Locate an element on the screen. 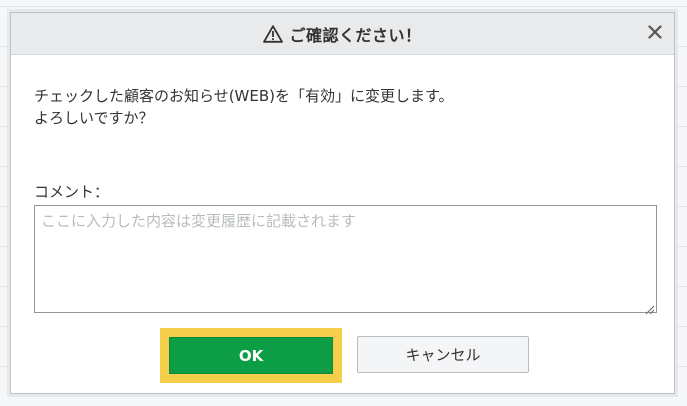 The width and height of the screenshot is (687, 406). message-line-2: よろしいですか？ is located at coordinates (94, 118).